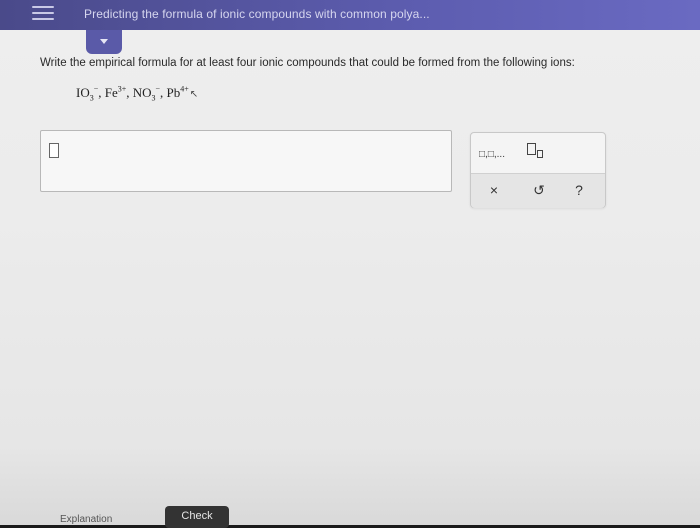  I want to click on input-placeholder-box, so click(54, 150).